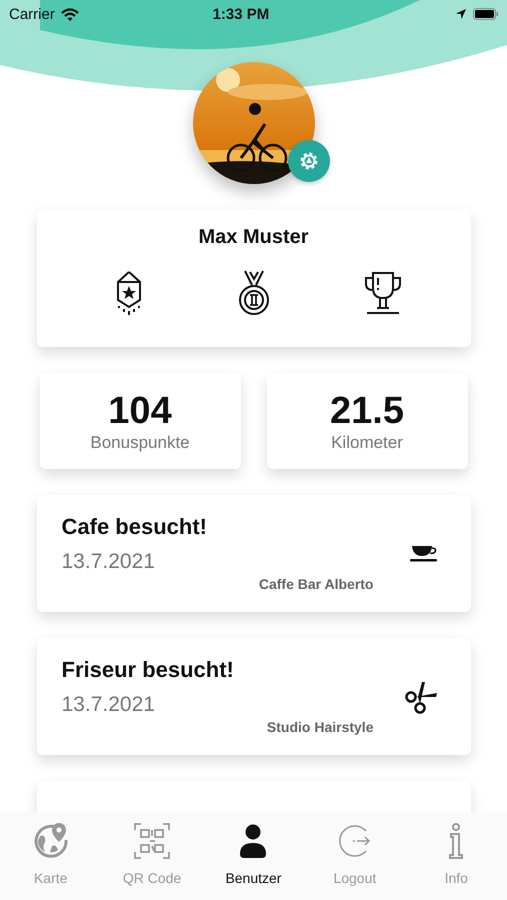 This screenshot has width=507, height=900. Describe the element at coordinates (320, 727) in the screenshot. I see `activity-place: Studio Hairstyle` at that location.